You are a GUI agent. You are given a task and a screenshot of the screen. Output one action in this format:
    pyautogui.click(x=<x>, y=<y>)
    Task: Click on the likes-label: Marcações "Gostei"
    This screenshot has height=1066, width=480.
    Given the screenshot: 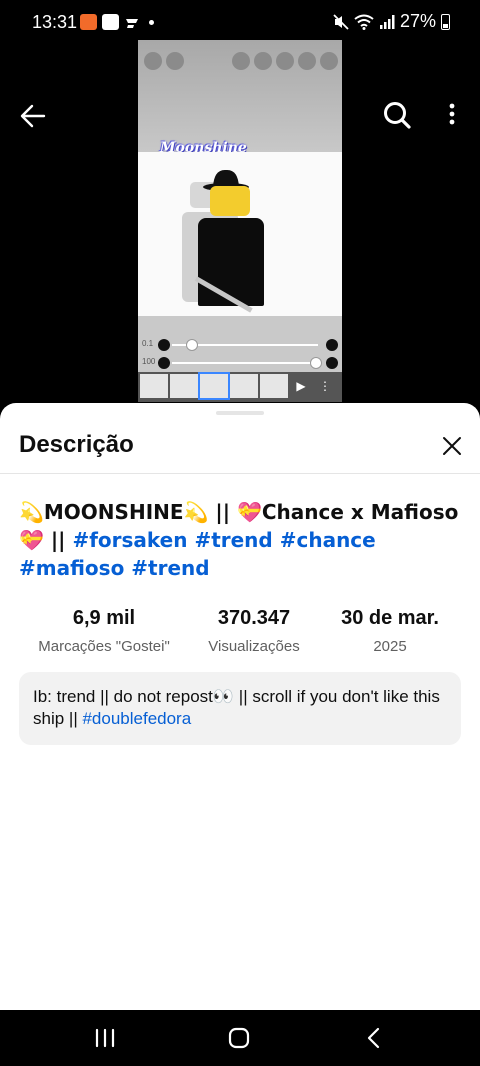 What is the action you would take?
    pyautogui.click(x=104, y=646)
    